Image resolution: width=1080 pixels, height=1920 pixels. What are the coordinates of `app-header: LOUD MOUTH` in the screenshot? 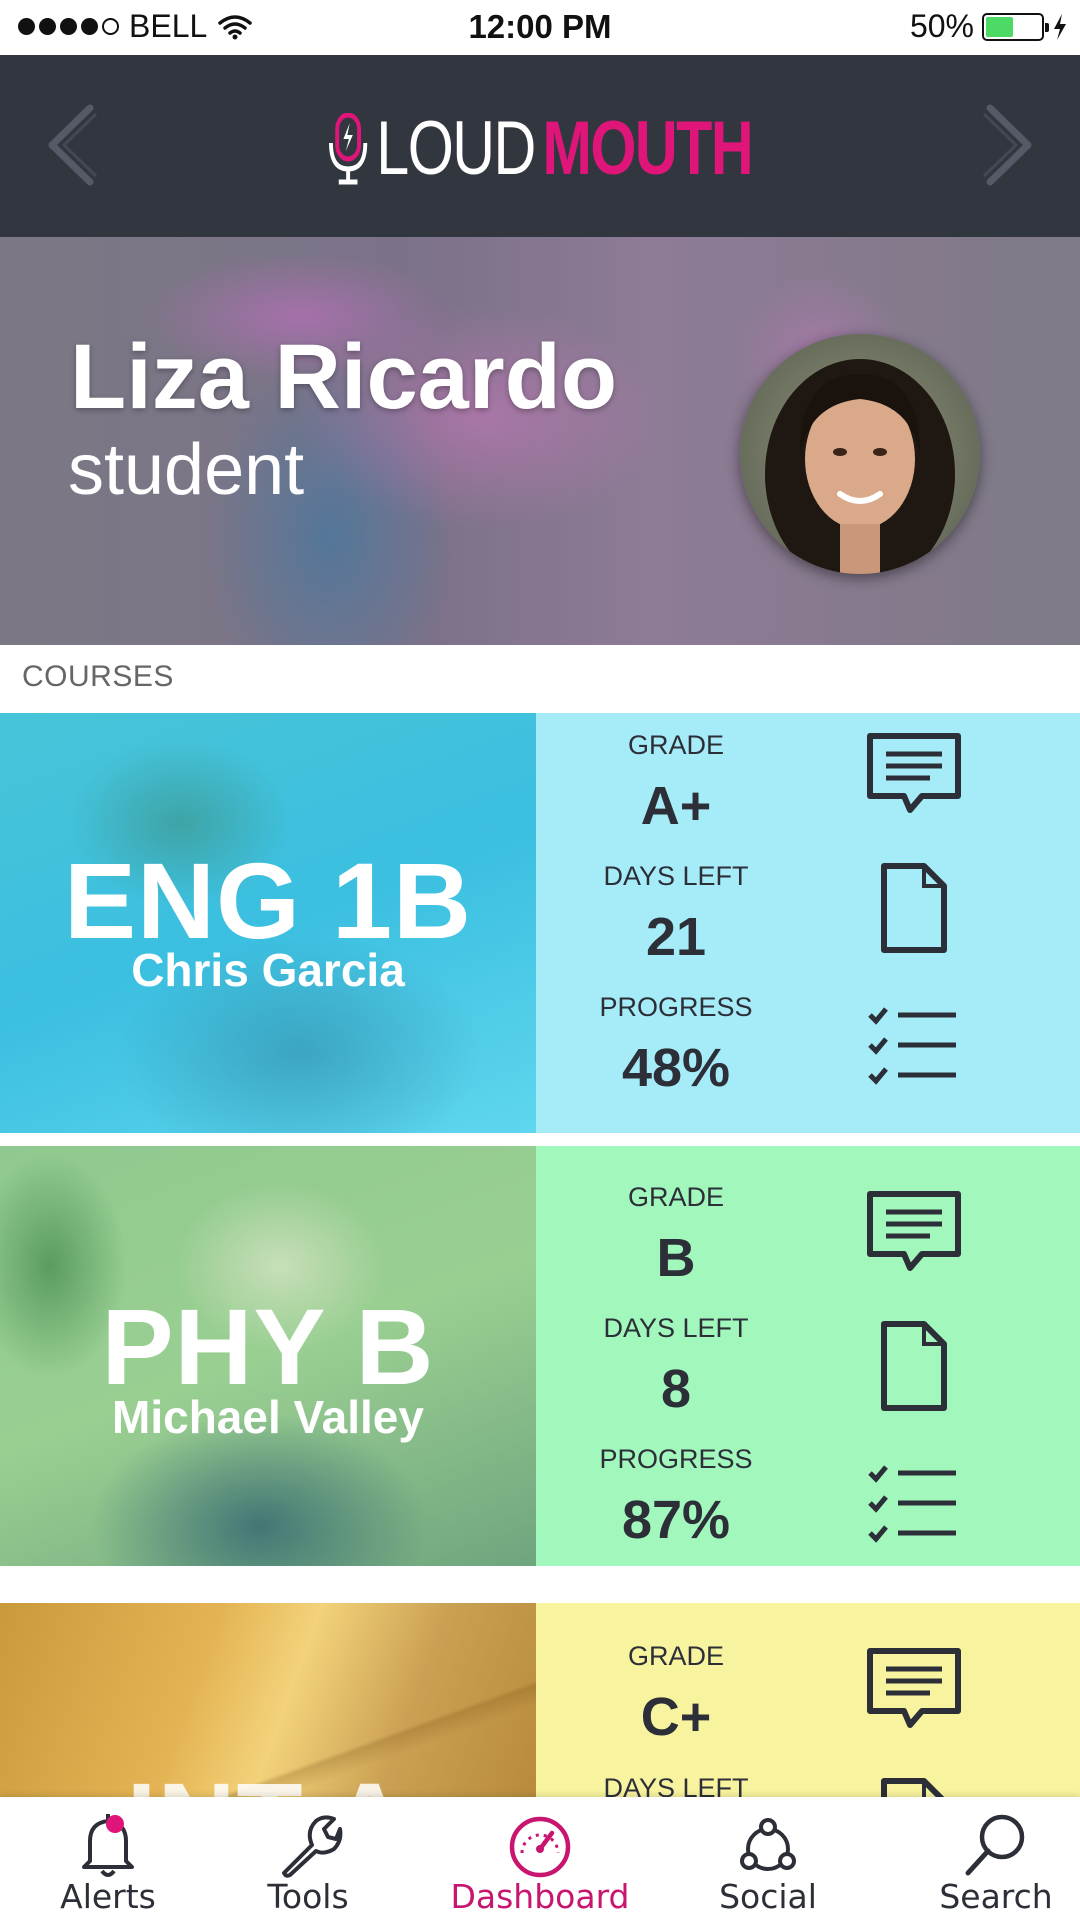 It's located at (540, 146).